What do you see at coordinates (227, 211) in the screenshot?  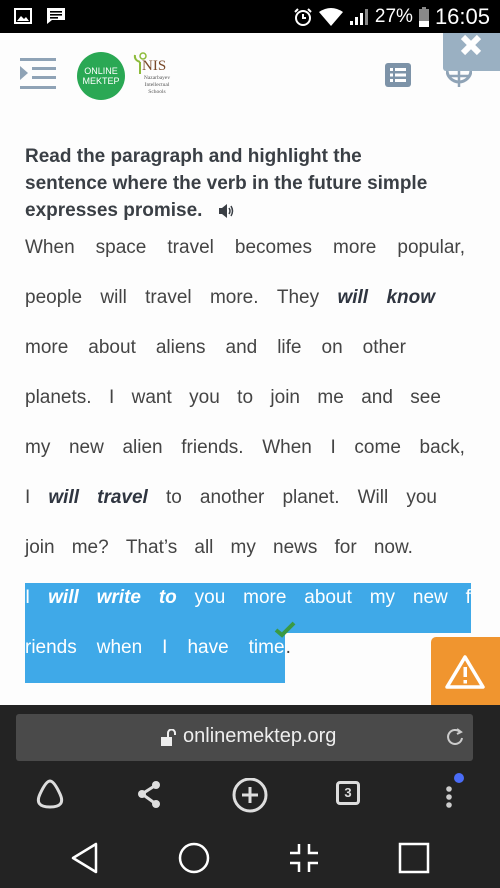 I see `speaker-icon` at bounding box center [227, 211].